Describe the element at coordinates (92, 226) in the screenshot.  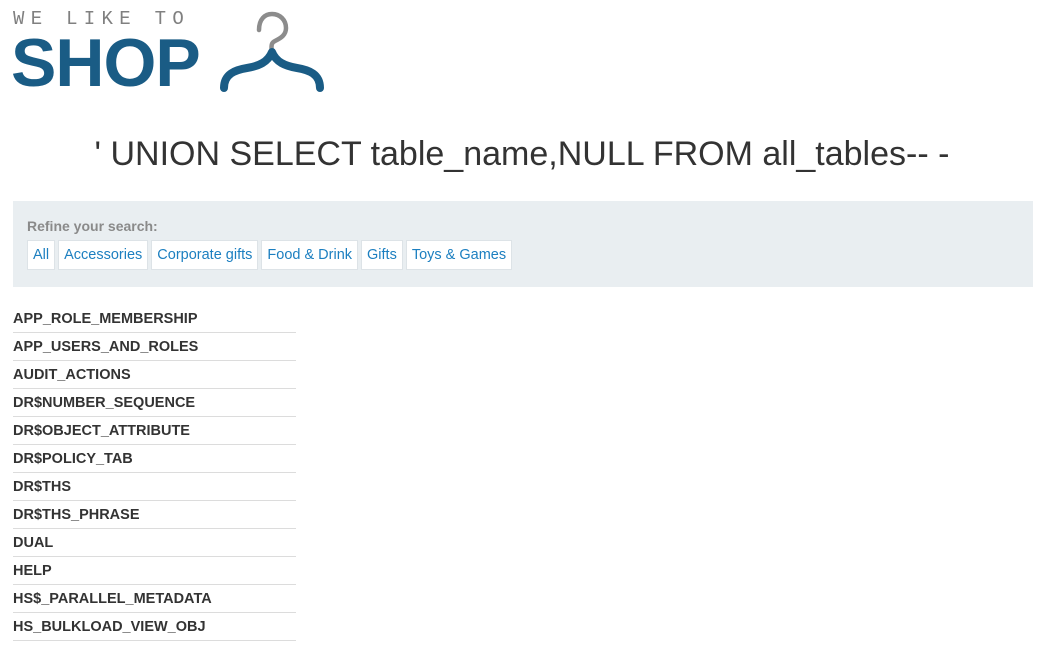
I see `filter-label: Refine your search:` at that location.